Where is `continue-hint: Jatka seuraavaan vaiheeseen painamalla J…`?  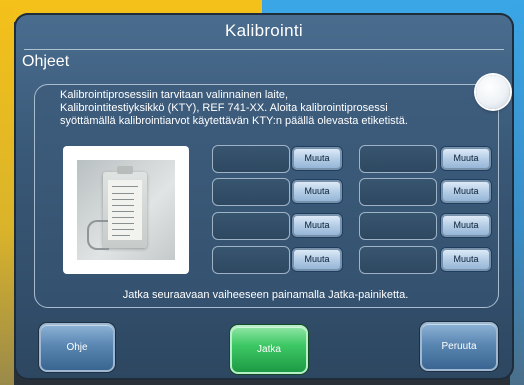 continue-hint: Jatka seuraavaan vaiheeseen painamalla J… is located at coordinates (265, 295).